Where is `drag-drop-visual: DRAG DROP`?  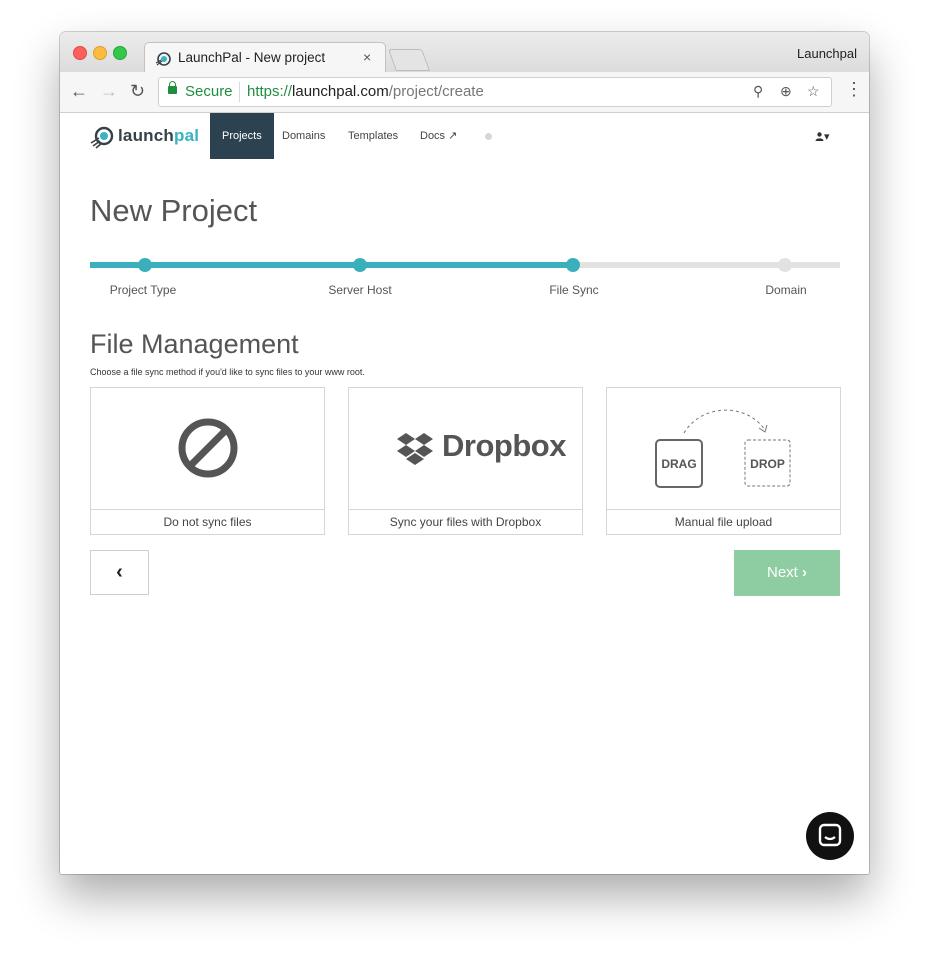 drag-drop-visual: DRAG DROP is located at coordinates (723, 448).